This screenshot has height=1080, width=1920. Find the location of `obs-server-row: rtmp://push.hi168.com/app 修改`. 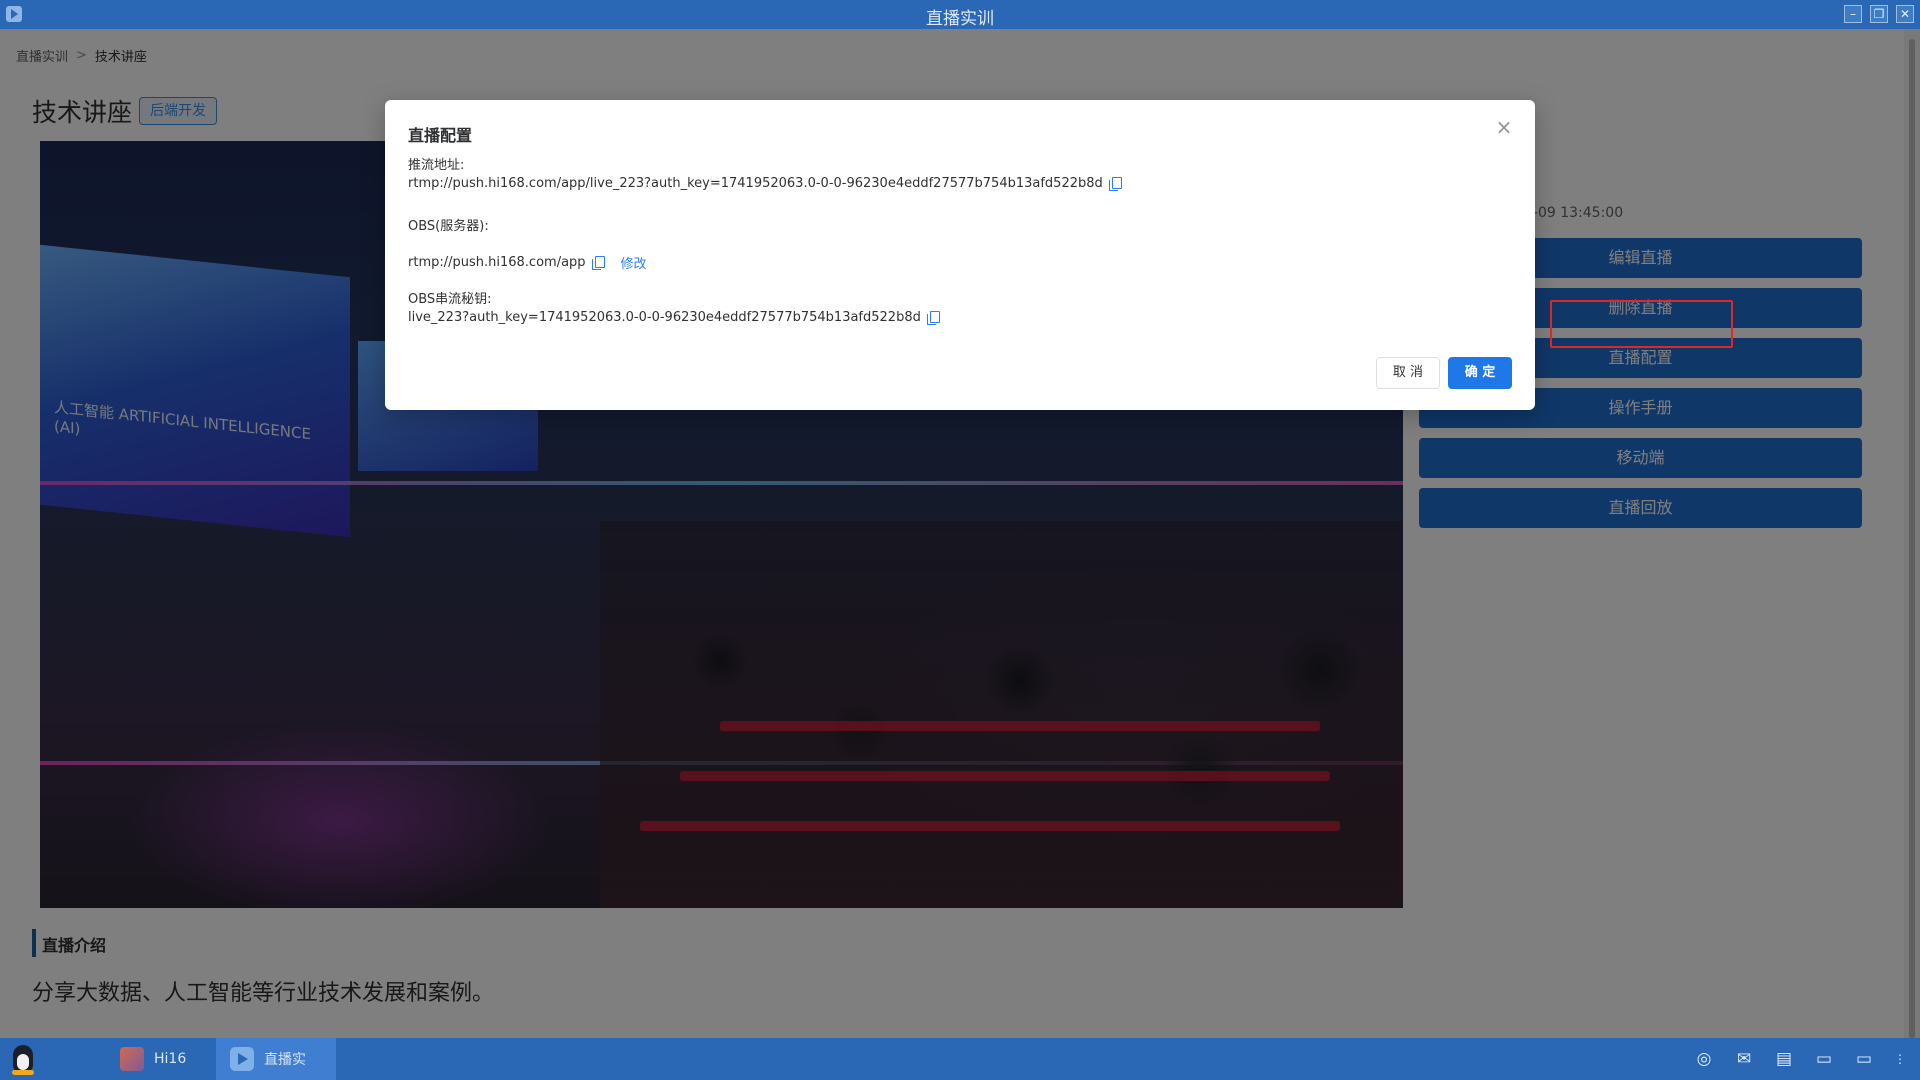

obs-server-row: rtmp://push.hi168.com/app 修改 is located at coordinates (527, 262).